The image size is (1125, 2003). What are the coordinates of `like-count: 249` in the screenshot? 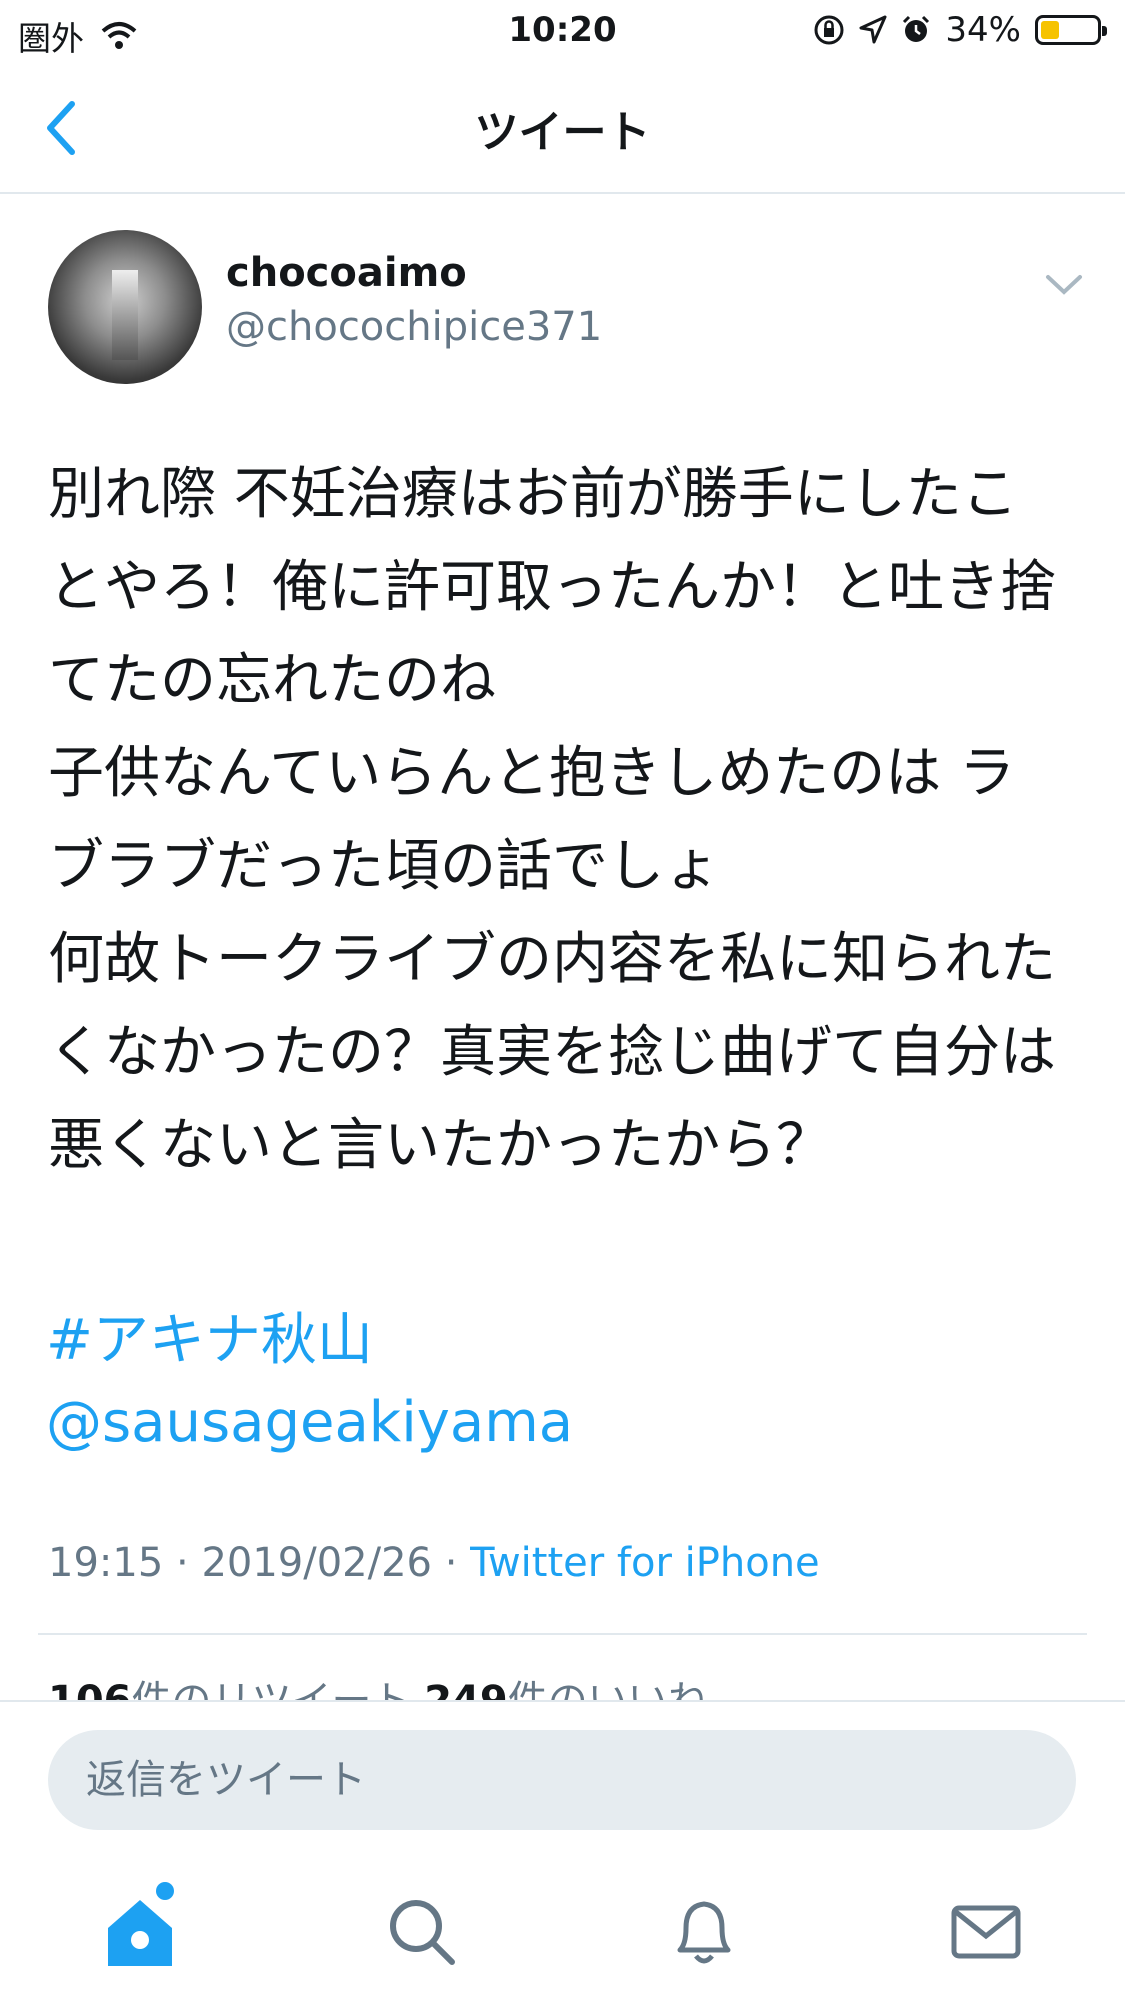 It's located at (466, 1690).